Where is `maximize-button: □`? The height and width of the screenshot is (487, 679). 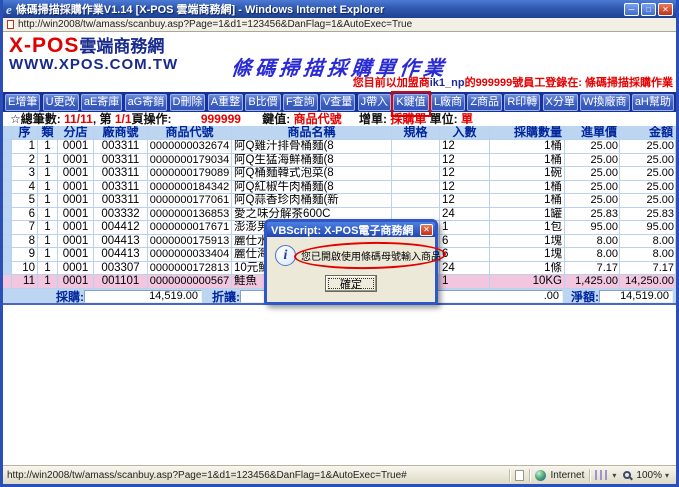
maximize-button: □ is located at coordinates (648, 9).